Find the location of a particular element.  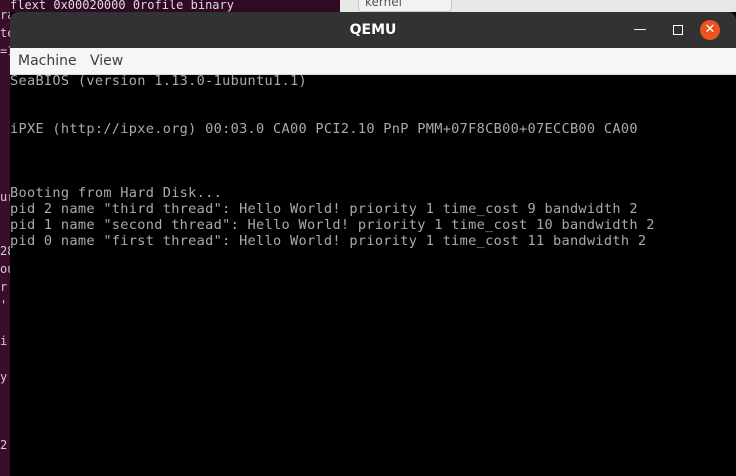

title-bar: QEMU — ✕ is located at coordinates (373, 30).